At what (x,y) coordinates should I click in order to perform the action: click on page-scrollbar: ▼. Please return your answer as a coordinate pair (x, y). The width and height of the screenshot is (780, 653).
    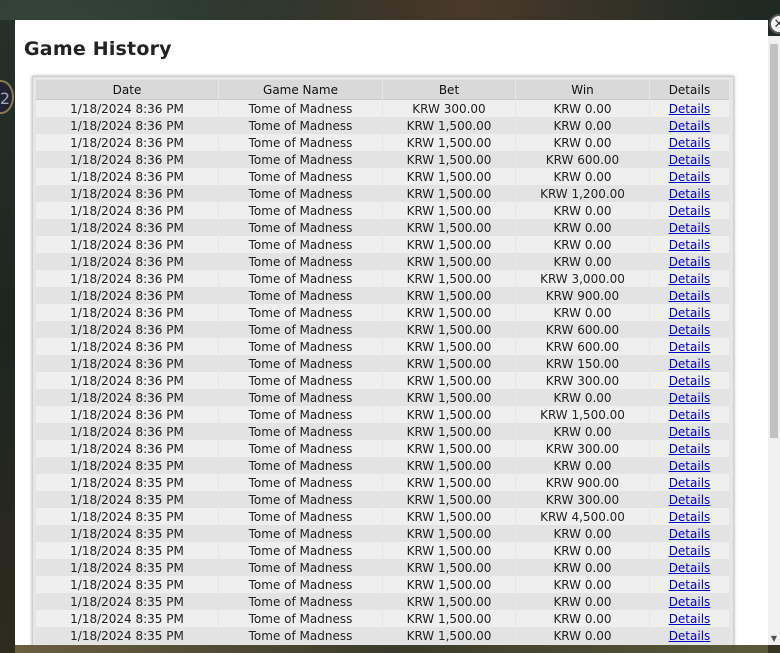
    Looking at the image, I should click on (774, 340).